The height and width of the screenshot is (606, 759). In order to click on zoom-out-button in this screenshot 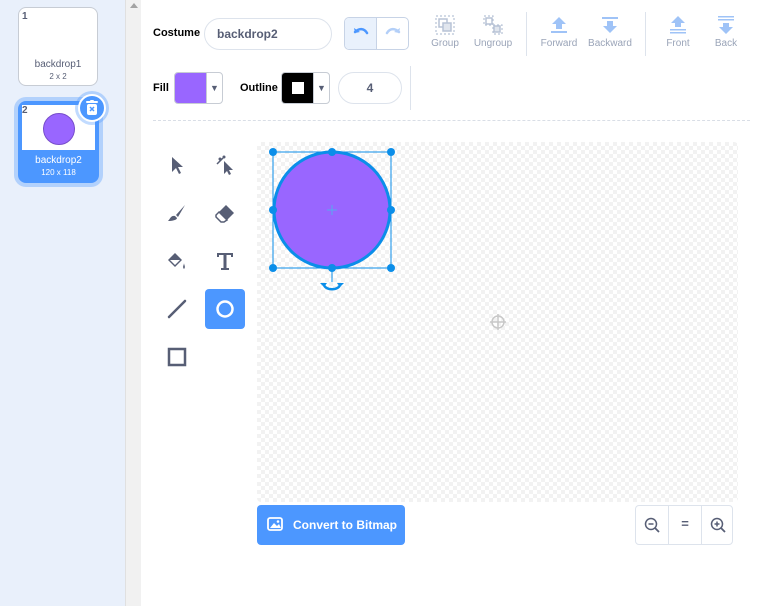, I will do `click(652, 525)`.